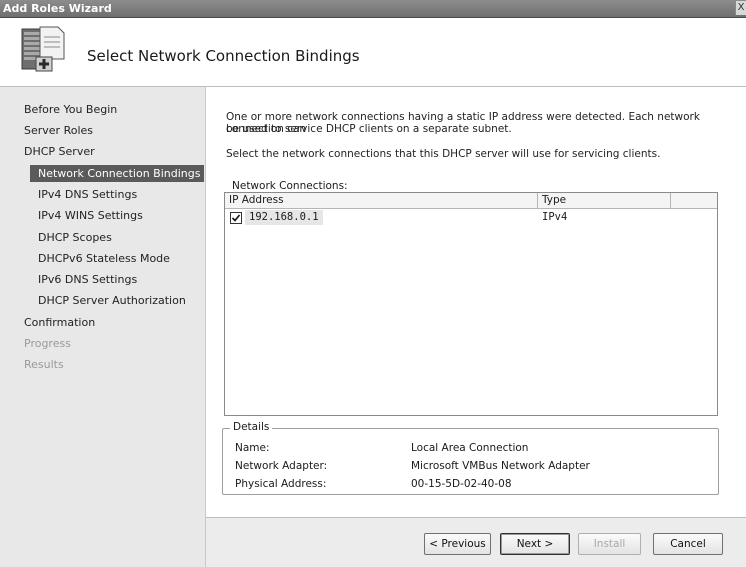 This screenshot has height=567, width=746. I want to click on network-connections-label: Network Connections:, so click(290, 186).